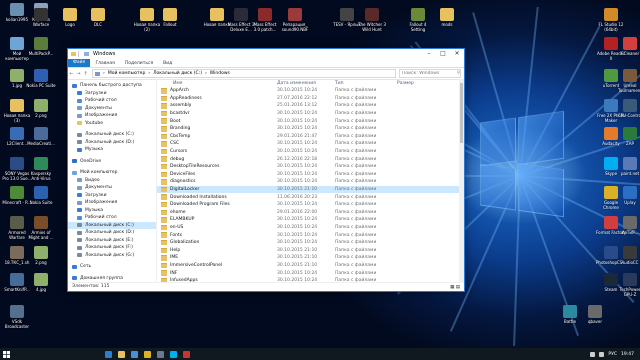 The height and width of the screenshot is (360, 640). Describe the element at coordinates (17, 321) in the screenshot. I see `desktop-icon: VSdk Broadcaster` at that location.